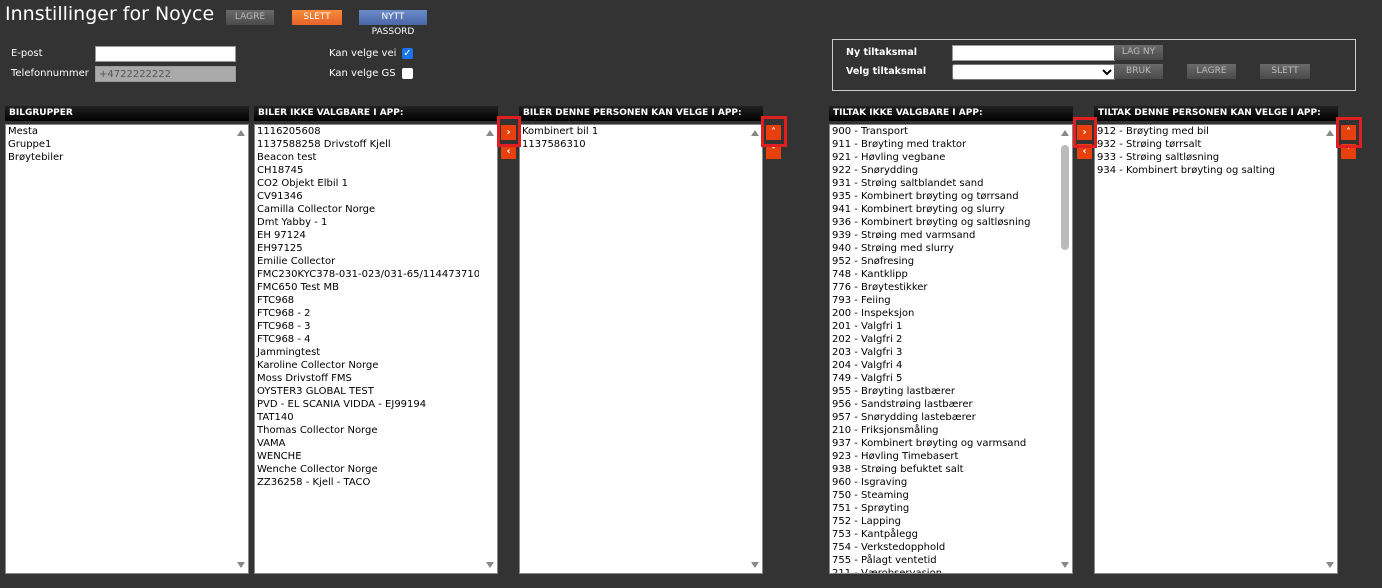  What do you see at coordinates (942, 378) in the screenshot?
I see `list-item: 749 - Valgfri 5` at bounding box center [942, 378].